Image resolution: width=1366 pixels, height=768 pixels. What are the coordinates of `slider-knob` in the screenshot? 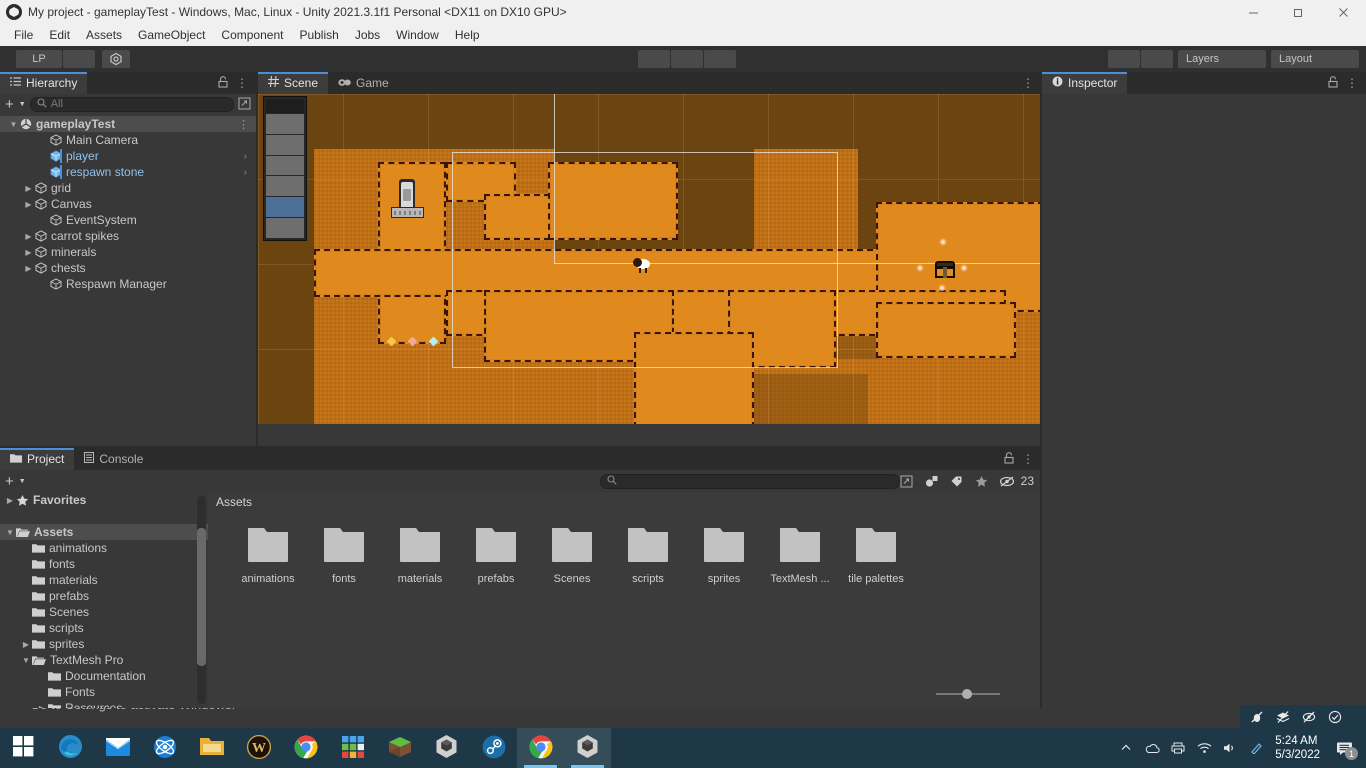 It's located at (967, 694).